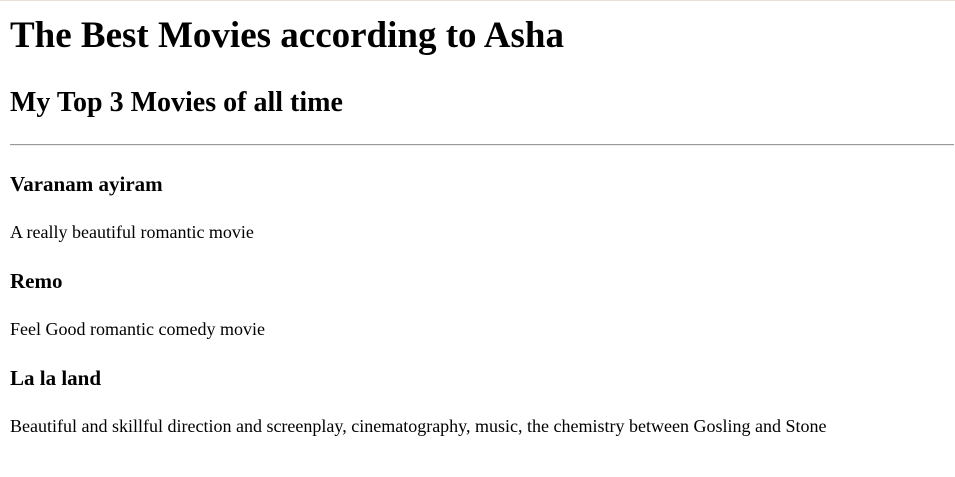 Image resolution: width=955 pixels, height=477 pixels. Describe the element at coordinates (137, 329) in the screenshot. I see `movie-description-2: Feel Good romantic comedy movie` at that location.